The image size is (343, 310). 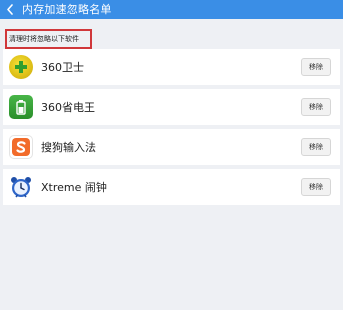 I want to click on list-item: 搜狗输入法 移除, so click(x=171, y=147).